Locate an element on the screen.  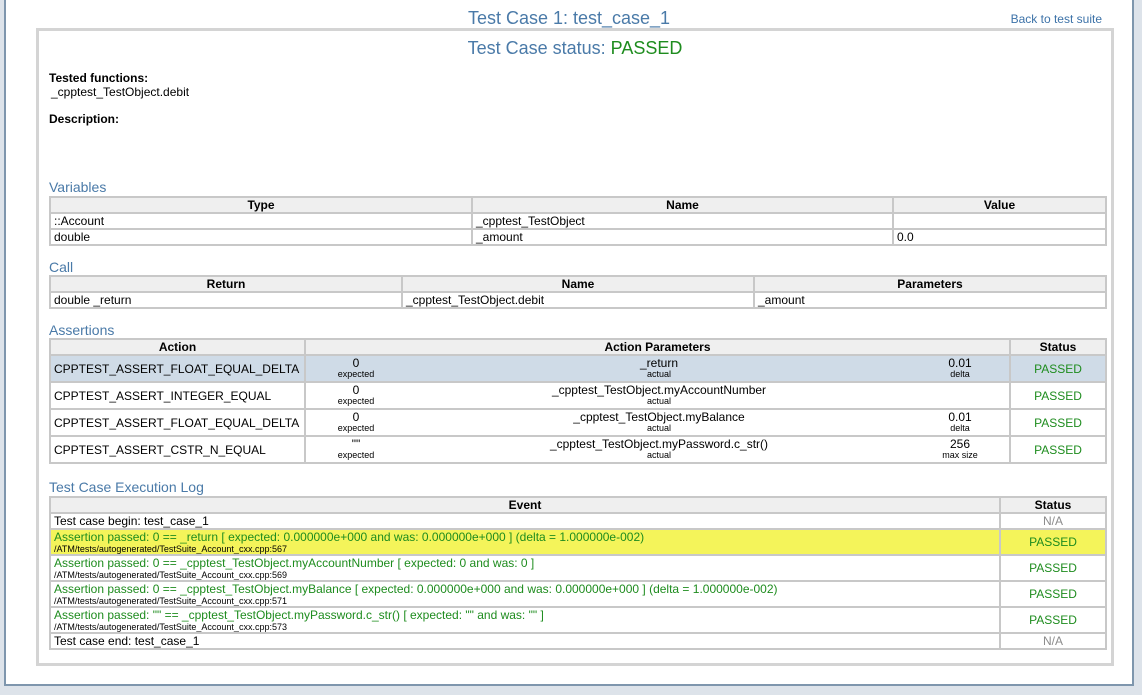
assertion-action: CPPTEST_ASSERT_CSTR_N_EQUAL is located at coordinates (177, 449).